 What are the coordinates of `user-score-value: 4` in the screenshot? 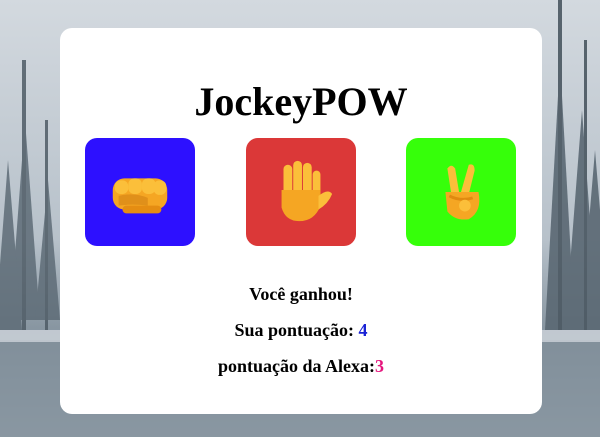 It's located at (363, 330).